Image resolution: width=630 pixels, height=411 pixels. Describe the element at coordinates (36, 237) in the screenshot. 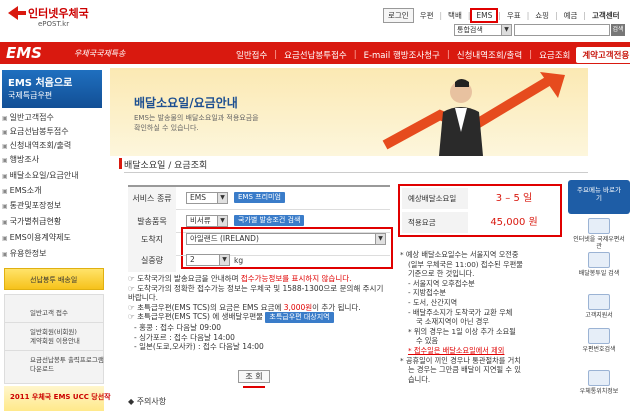

I see `sidebar-item-contract: EMS이용계약제도` at that location.